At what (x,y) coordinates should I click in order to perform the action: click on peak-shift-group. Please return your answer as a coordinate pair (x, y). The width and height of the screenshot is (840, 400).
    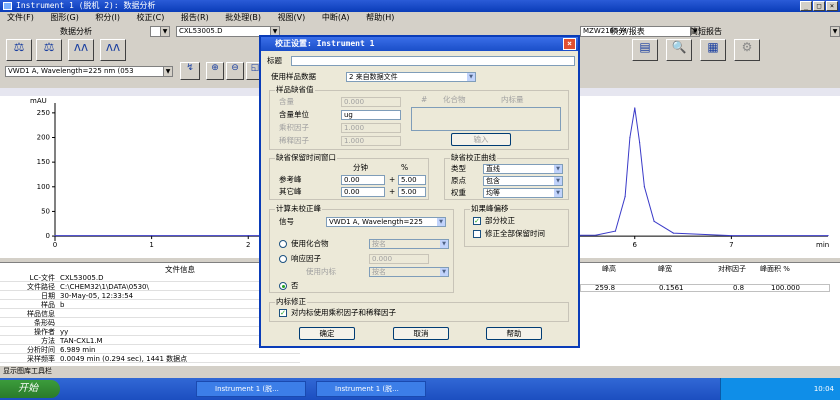
    Looking at the image, I should click on (516, 228).